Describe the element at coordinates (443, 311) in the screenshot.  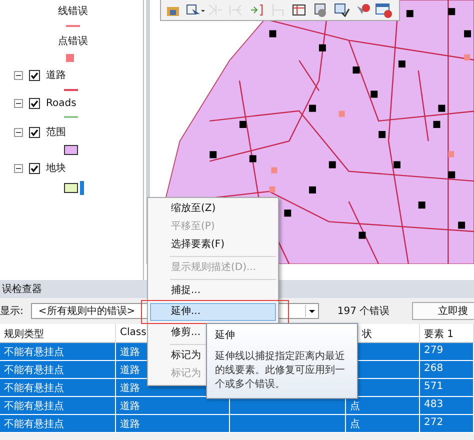
I see `search-now-button: 立即搜` at that location.